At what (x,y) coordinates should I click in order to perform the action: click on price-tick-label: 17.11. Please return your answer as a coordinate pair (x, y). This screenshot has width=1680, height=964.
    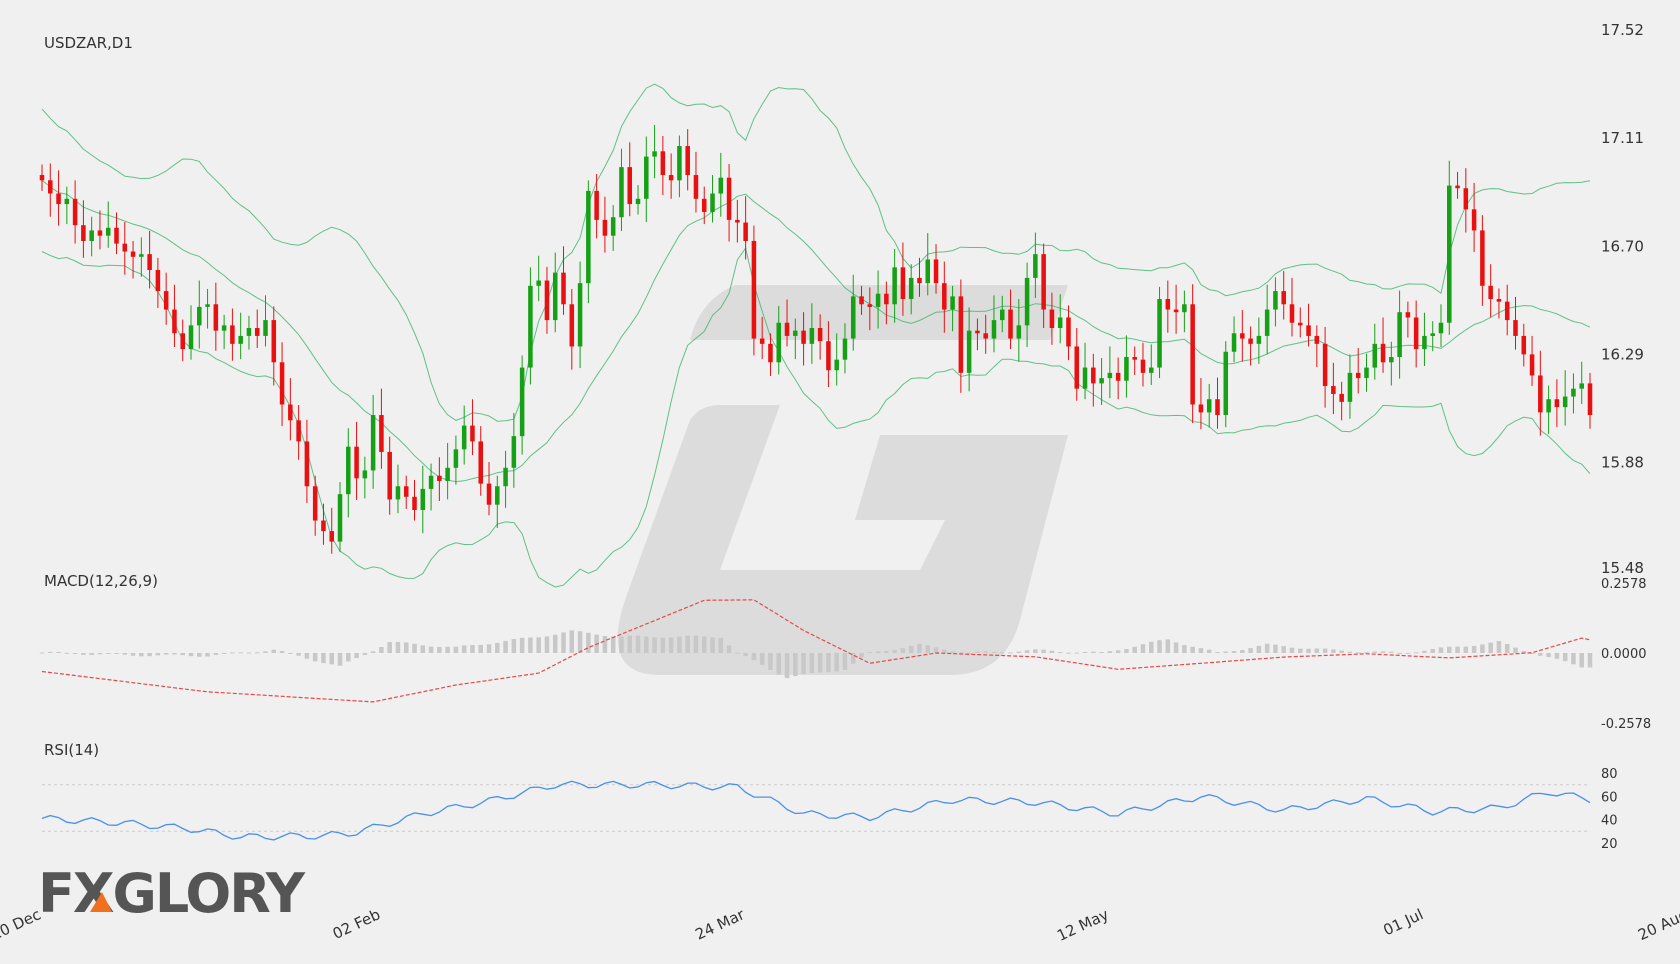
    Looking at the image, I should click on (1622, 138).